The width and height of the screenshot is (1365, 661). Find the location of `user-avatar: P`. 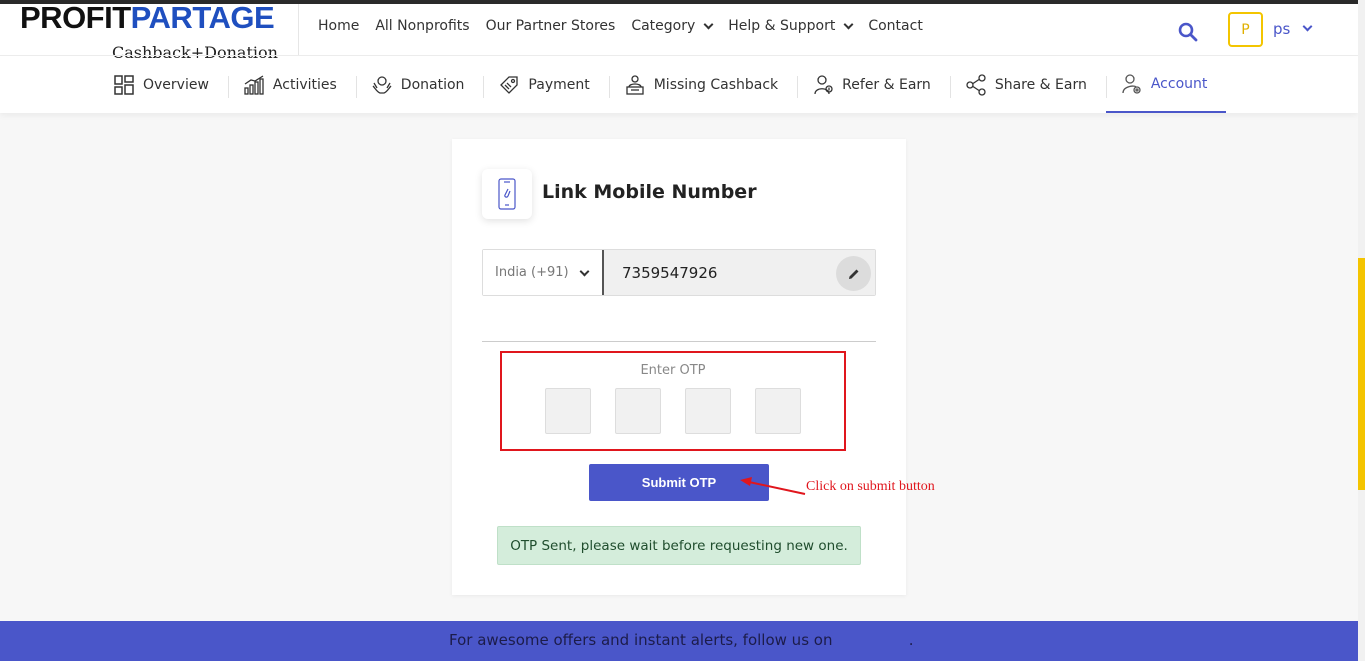

user-avatar: P is located at coordinates (1245, 29).